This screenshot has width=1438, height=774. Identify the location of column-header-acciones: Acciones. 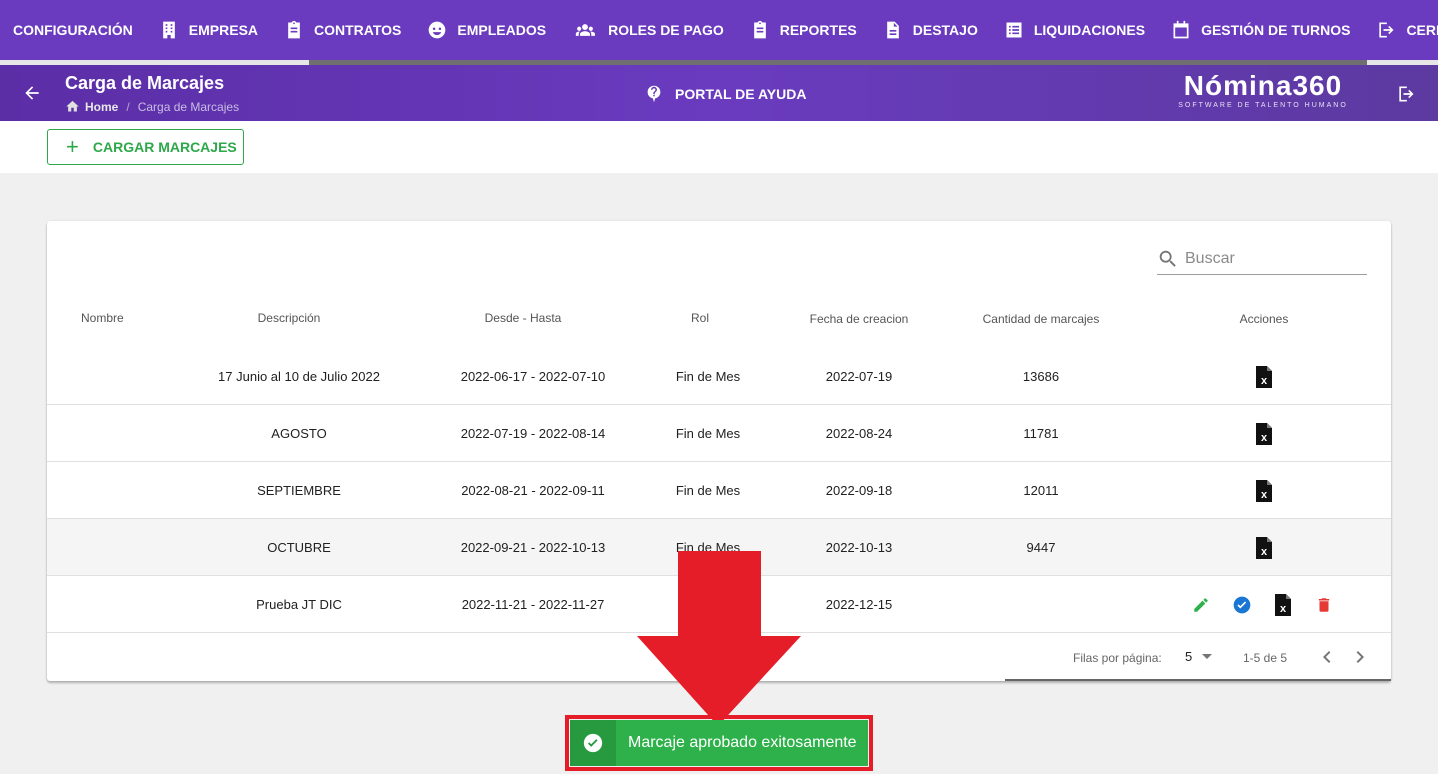
(1264, 319).